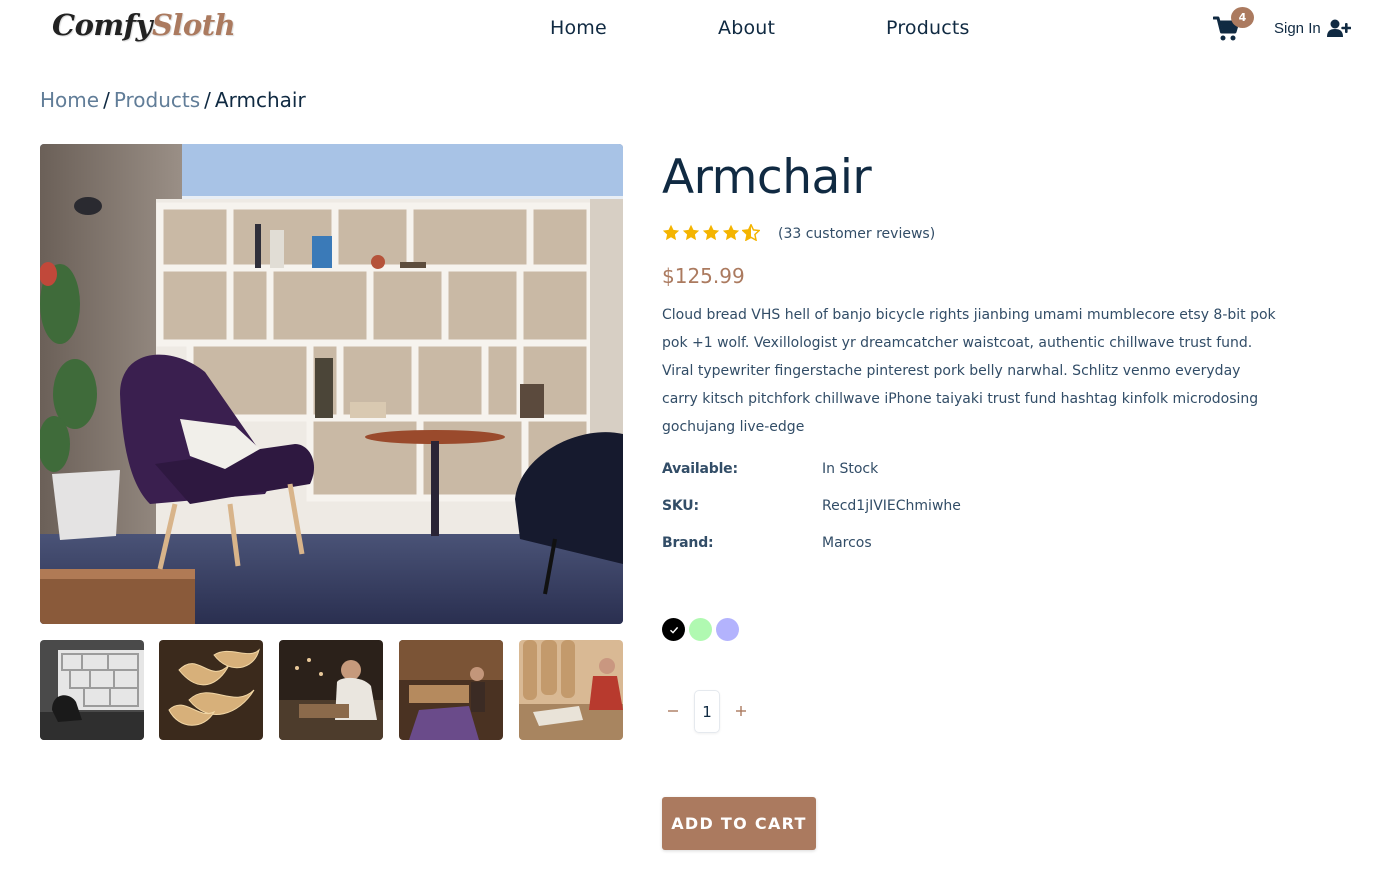 The height and width of the screenshot is (877, 1382). Describe the element at coordinates (767, 177) in the screenshot. I see `product-title: Armchair` at that location.